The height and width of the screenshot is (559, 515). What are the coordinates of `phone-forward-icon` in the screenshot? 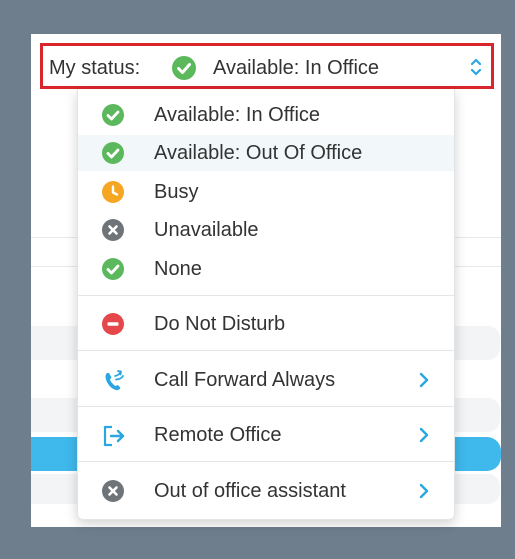 It's located at (113, 380).